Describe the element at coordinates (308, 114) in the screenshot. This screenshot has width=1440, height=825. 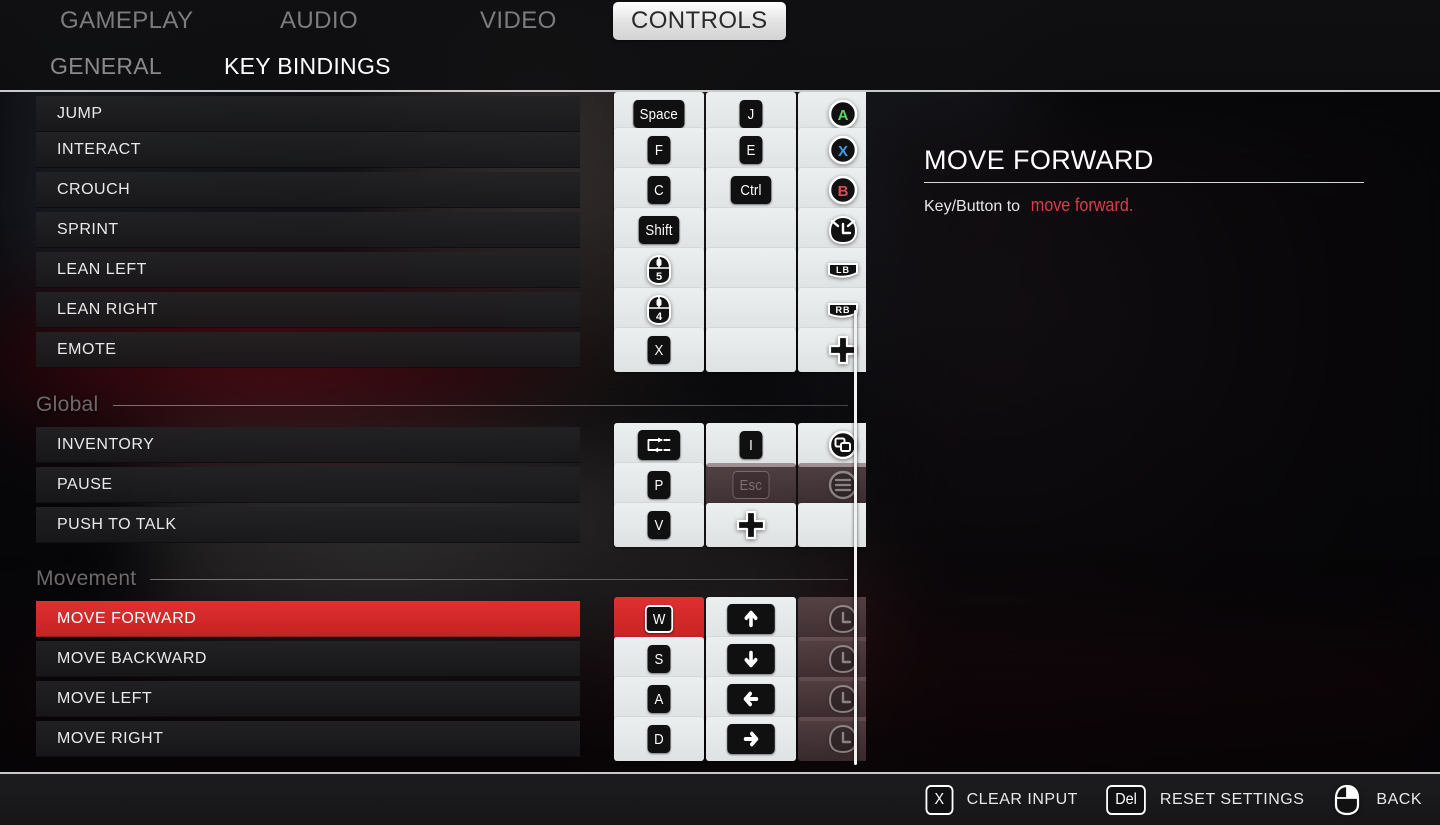
I see `binding-action-label: JUMP` at that location.